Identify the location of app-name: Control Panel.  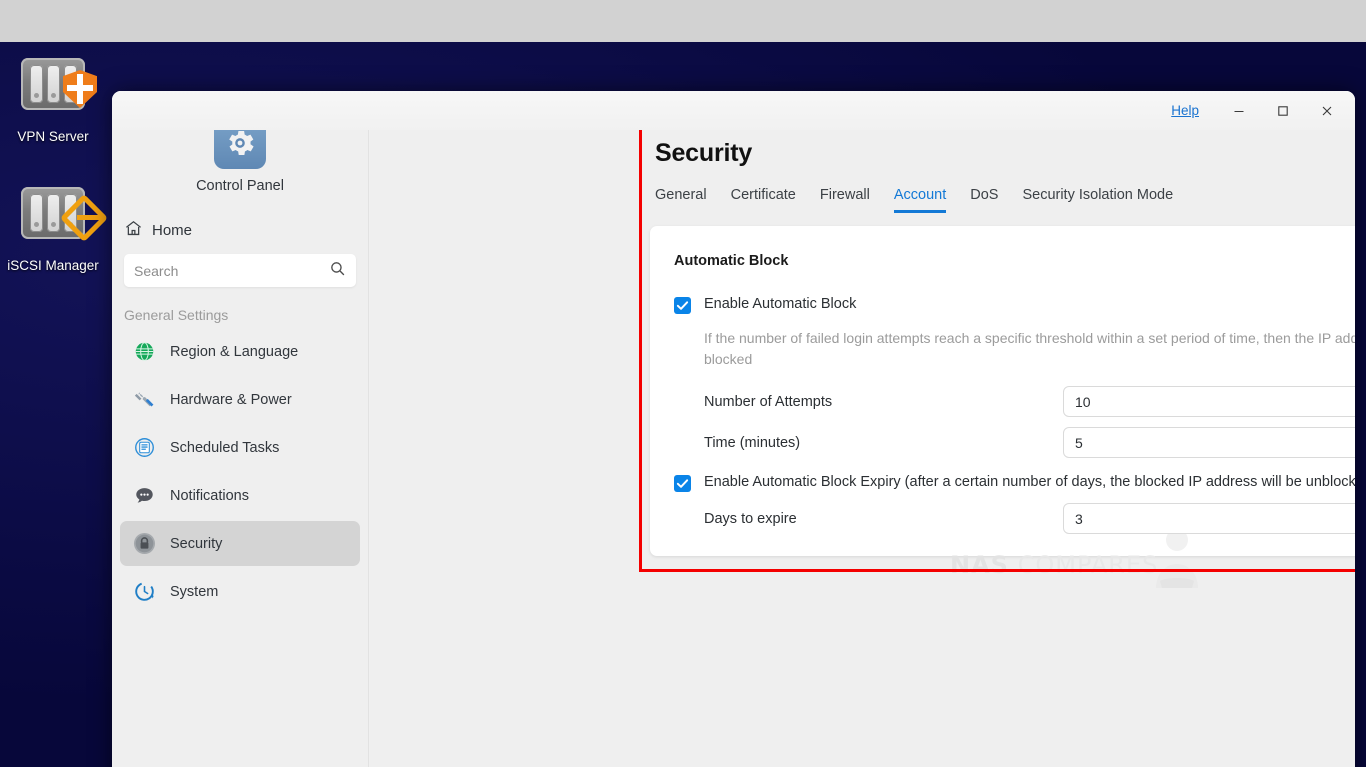
(240, 186).